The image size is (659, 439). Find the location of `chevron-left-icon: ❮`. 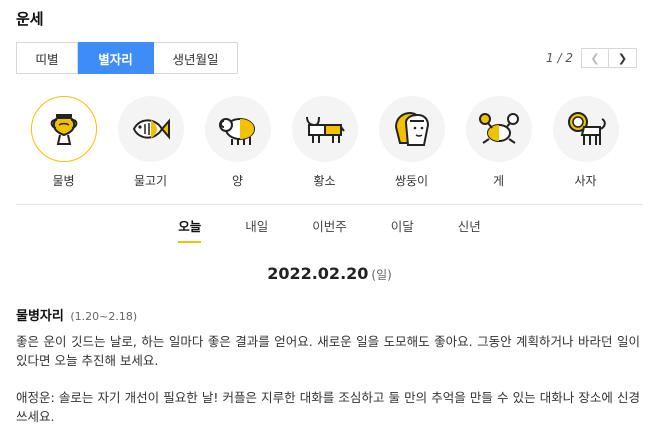

chevron-left-icon: ❮ is located at coordinates (595, 58).